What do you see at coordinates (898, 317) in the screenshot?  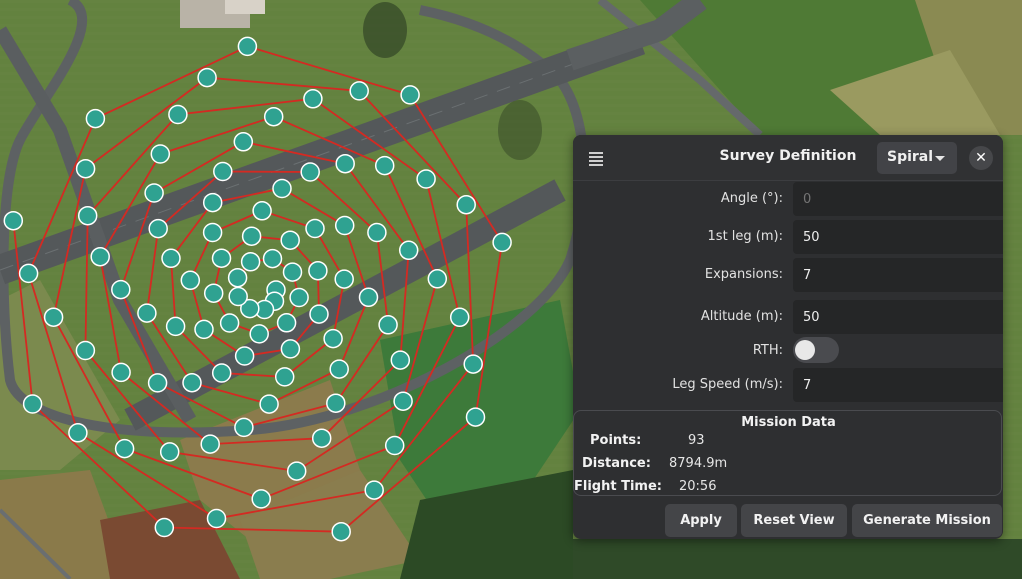 I see `altitude-field` at bounding box center [898, 317].